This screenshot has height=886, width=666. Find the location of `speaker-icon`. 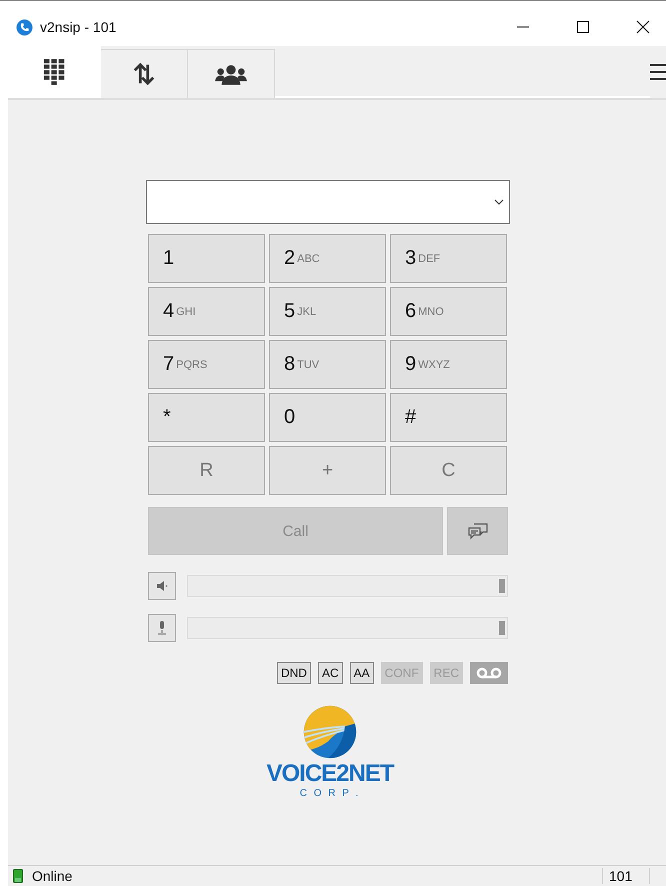

speaker-icon is located at coordinates (162, 586).